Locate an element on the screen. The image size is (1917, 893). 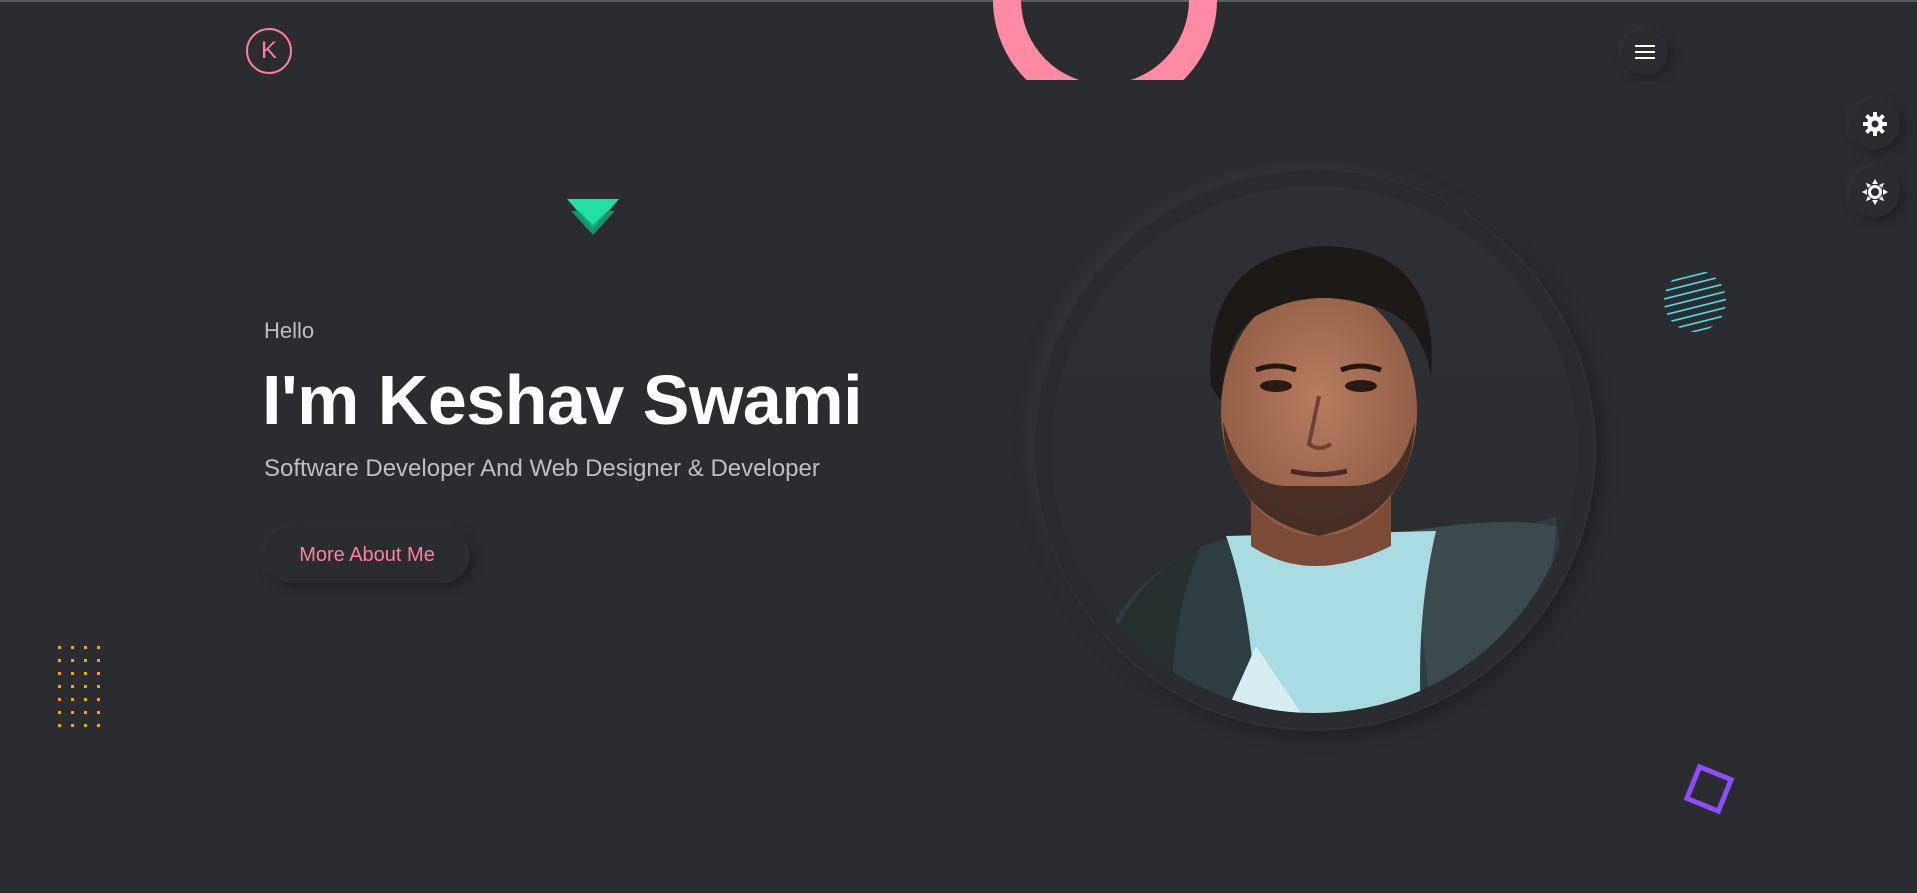
more-about-me-label: More About Me is located at coordinates (367, 554).